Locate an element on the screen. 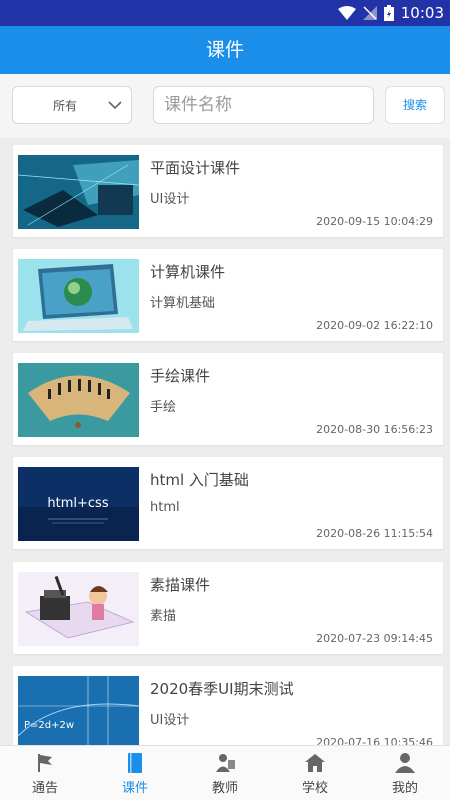  course-thumbnail-text: P=2d+2w is located at coordinates (49, 725).